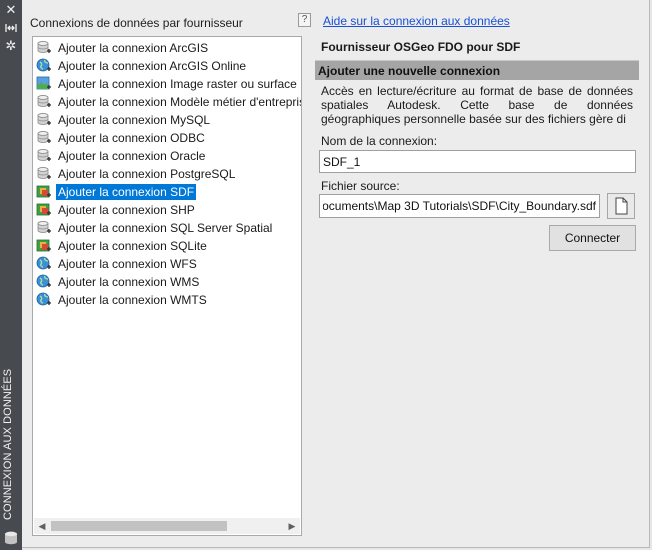 This screenshot has width=652, height=550. What do you see at coordinates (592, 238) in the screenshot?
I see `connect-button: Connecter` at bounding box center [592, 238].